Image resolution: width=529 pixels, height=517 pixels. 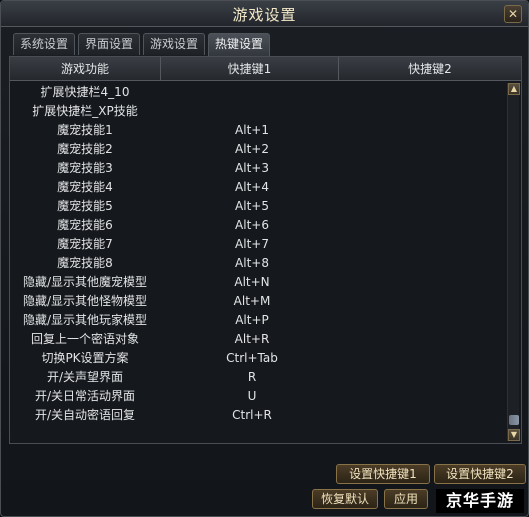 I want to click on table-row: 扩展快捷栏_XP技能, so click(x=260, y=111).